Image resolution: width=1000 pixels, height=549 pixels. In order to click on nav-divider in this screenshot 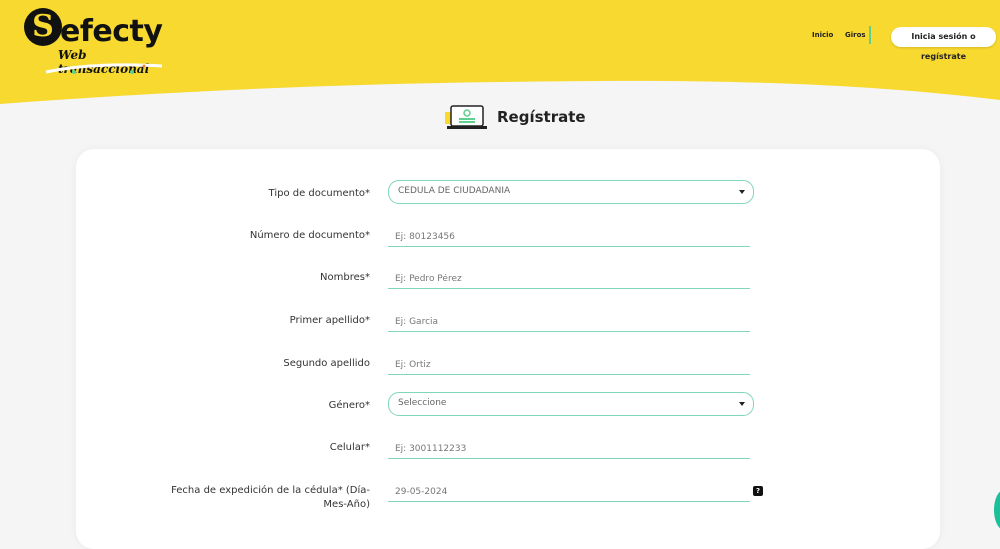, I will do `click(870, 35)`.